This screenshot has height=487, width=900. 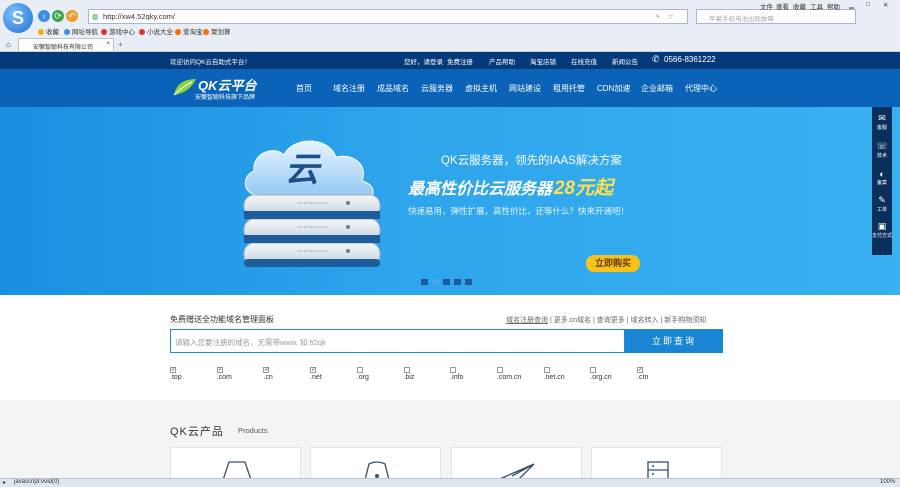 I want to click on server-stack, so click(x=312, y=230).